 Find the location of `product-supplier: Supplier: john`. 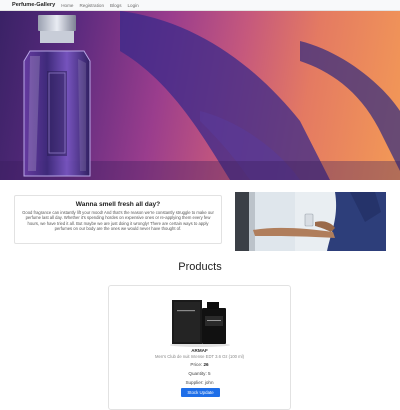

product-supplier: Supplier: john is located at coordinates (199, 382).